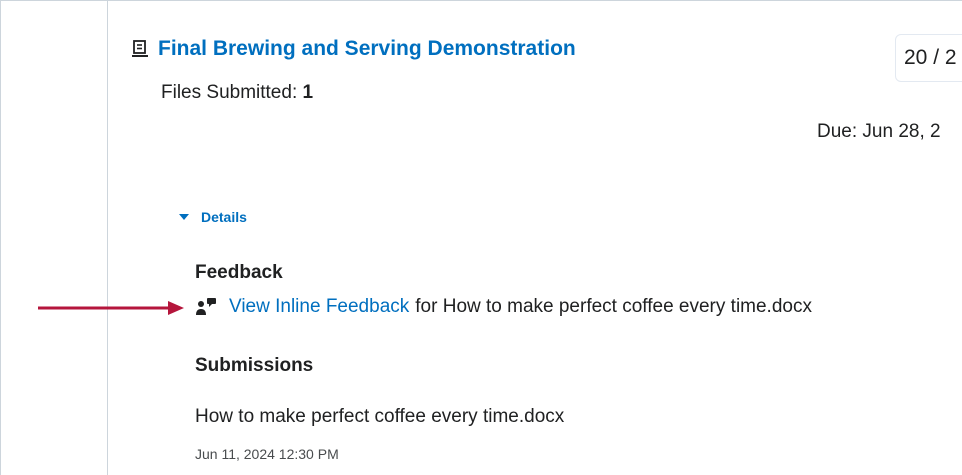 This screenshot has width=962, height=475. Describe the element at coordinates (206, 307) in the screenshot. I see `inline-feedback-icon` at that location.